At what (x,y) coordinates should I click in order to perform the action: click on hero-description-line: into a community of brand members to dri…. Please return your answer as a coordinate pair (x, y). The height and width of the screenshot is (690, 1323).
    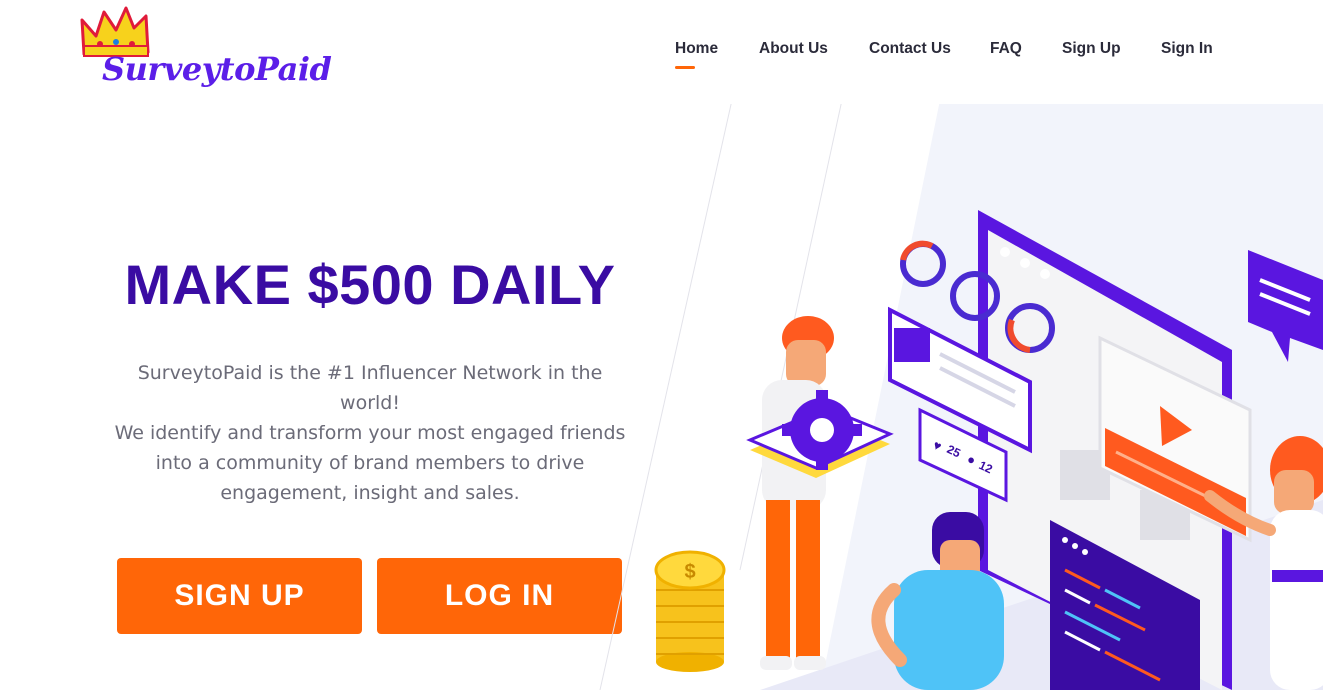
    Looking at the image, I should click on (370, 463).